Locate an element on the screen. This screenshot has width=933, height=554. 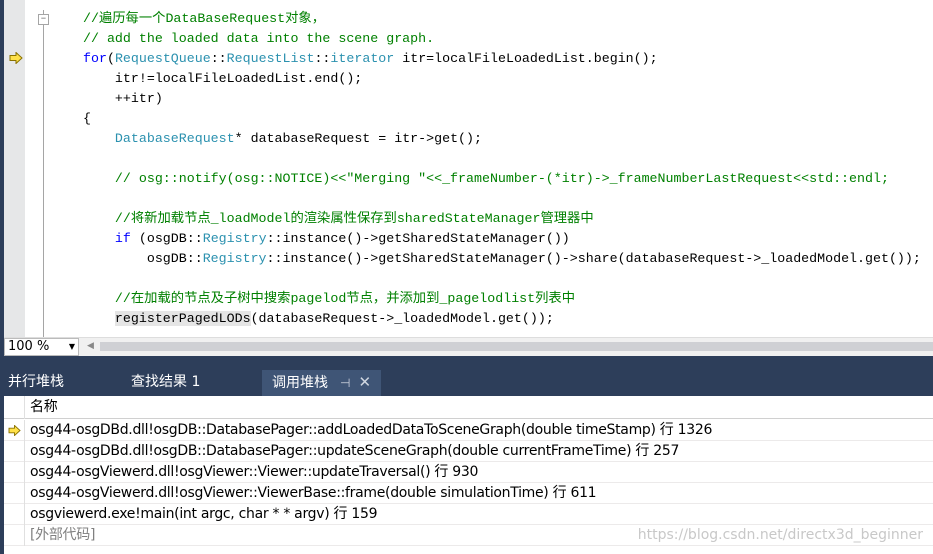
code-token: itr!=localFileLoadedList.end(); is located at coordinates (223, 78).